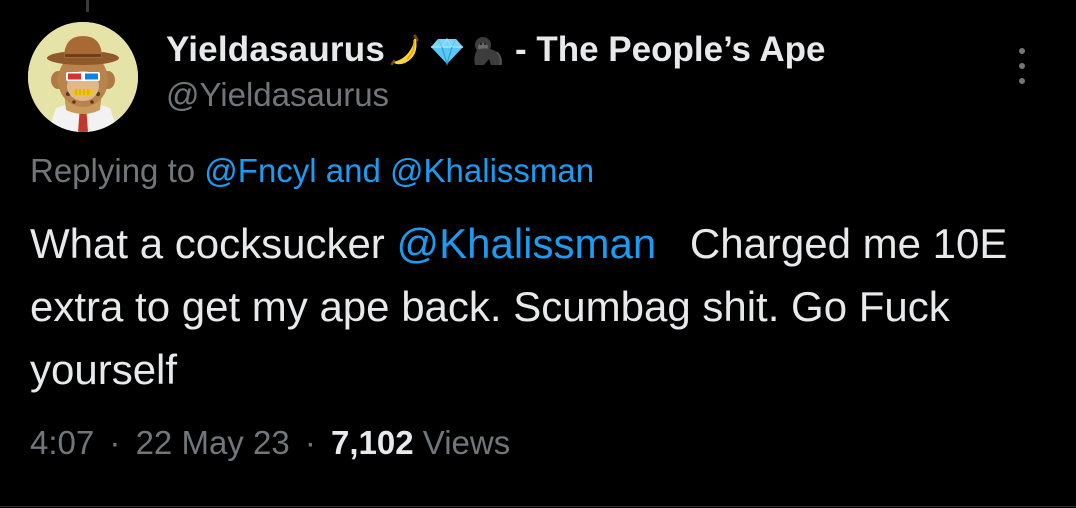 This screenshot has width=1076, height=508. I want to click on body-mention-khalissman: @Khalissman, so click(526, 243).